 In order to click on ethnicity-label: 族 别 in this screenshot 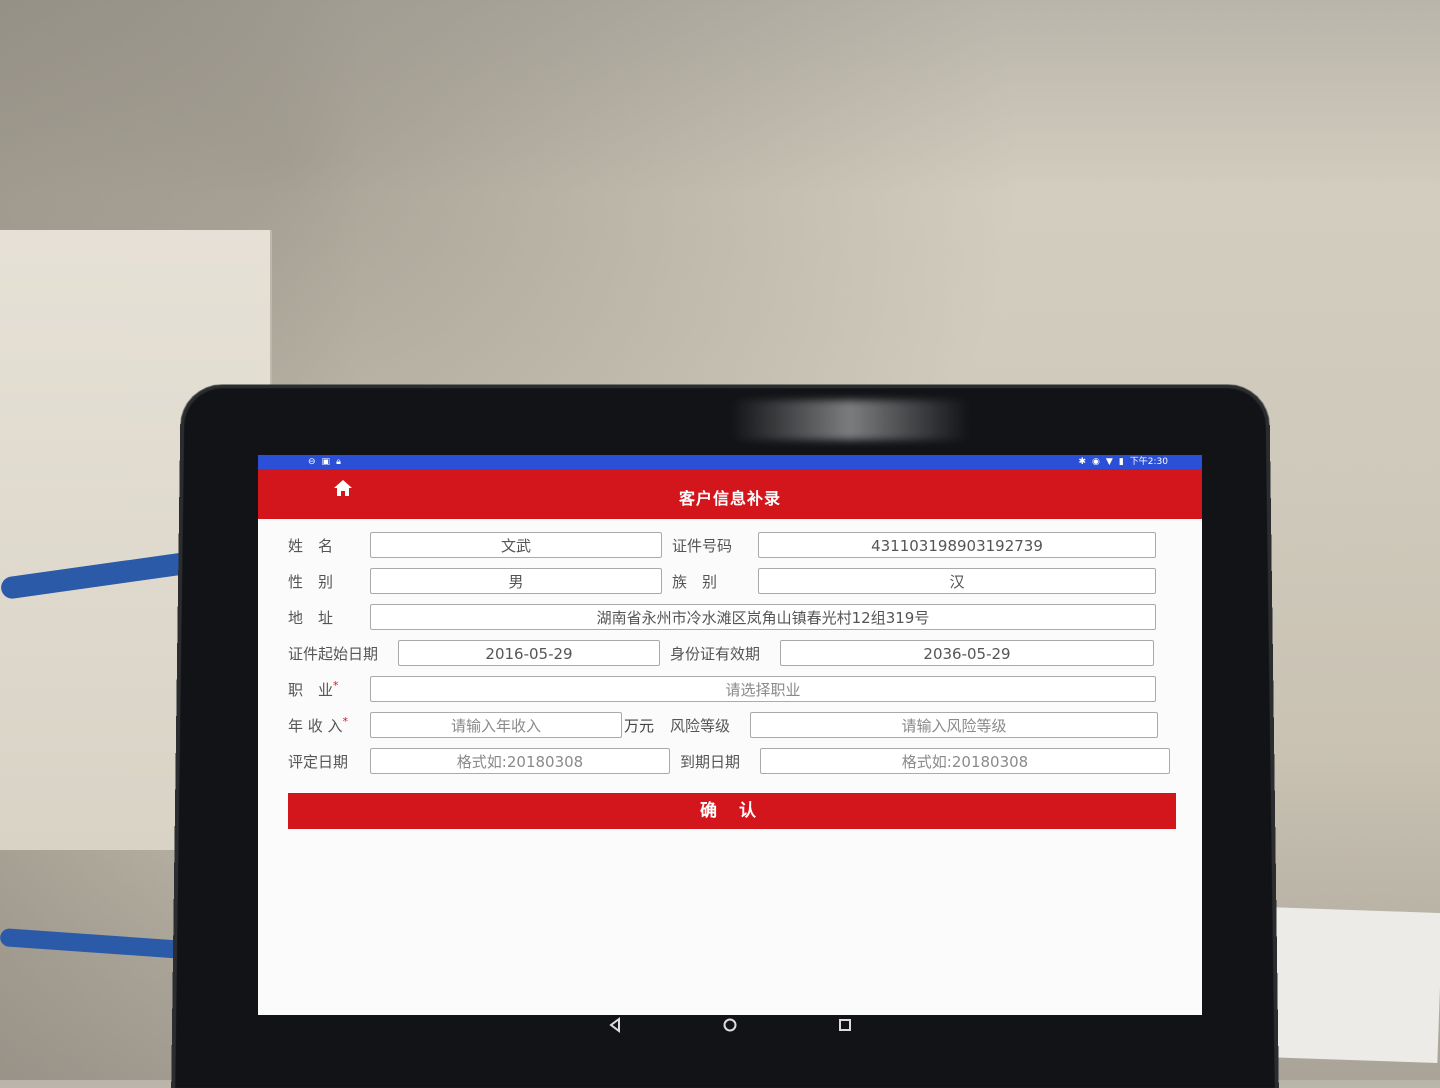, I will do `click(695, 581)`.